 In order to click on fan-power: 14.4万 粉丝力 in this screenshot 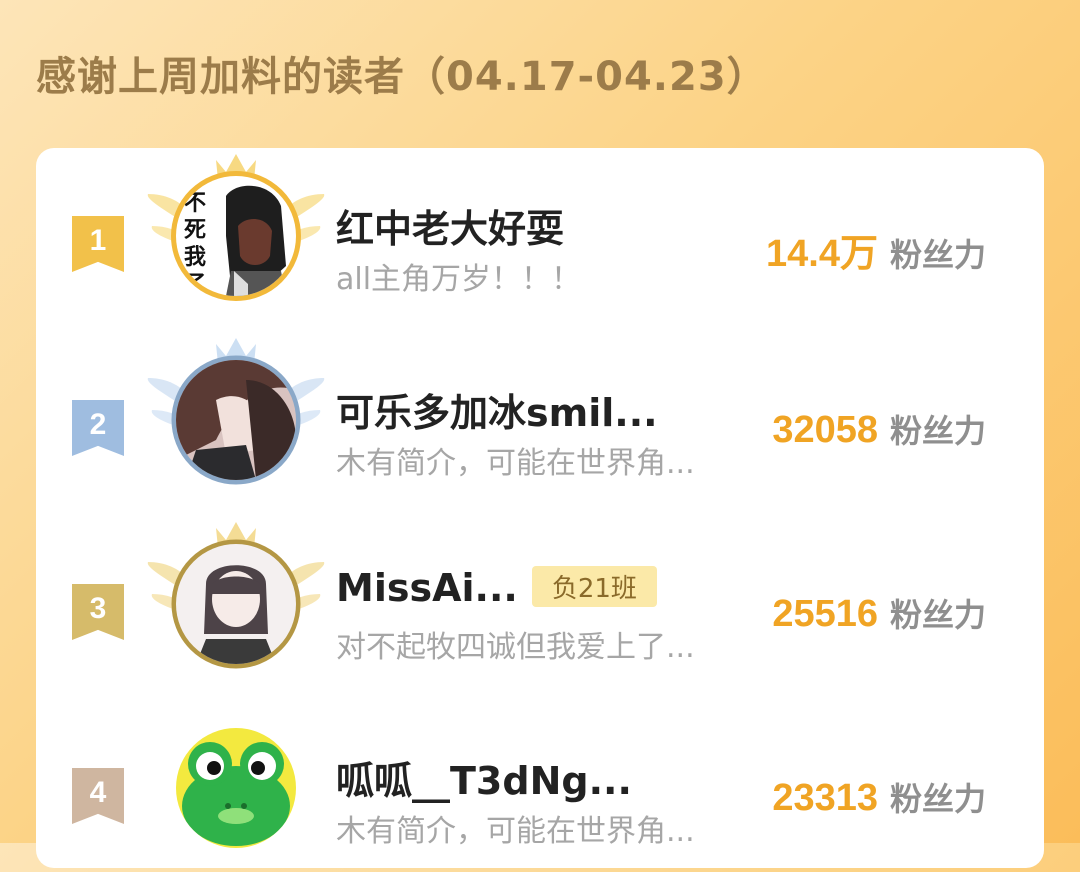, I will do `click(876, 249)`.